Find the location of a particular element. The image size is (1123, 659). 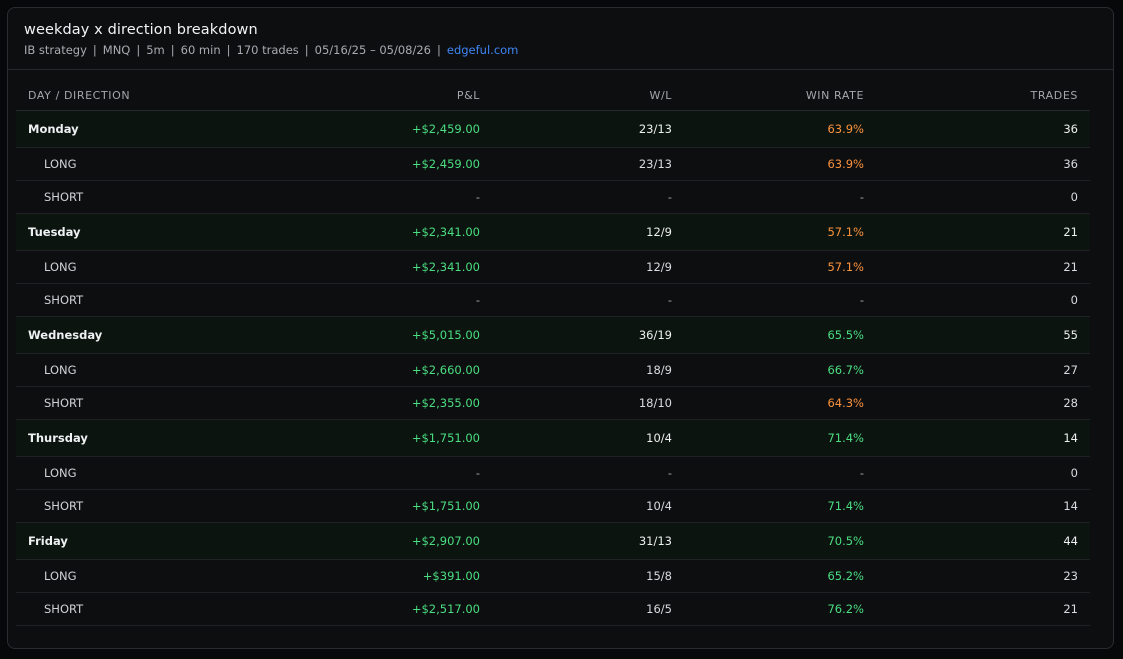

cell-wl: 16/5 is located at coordinates (588, 609).